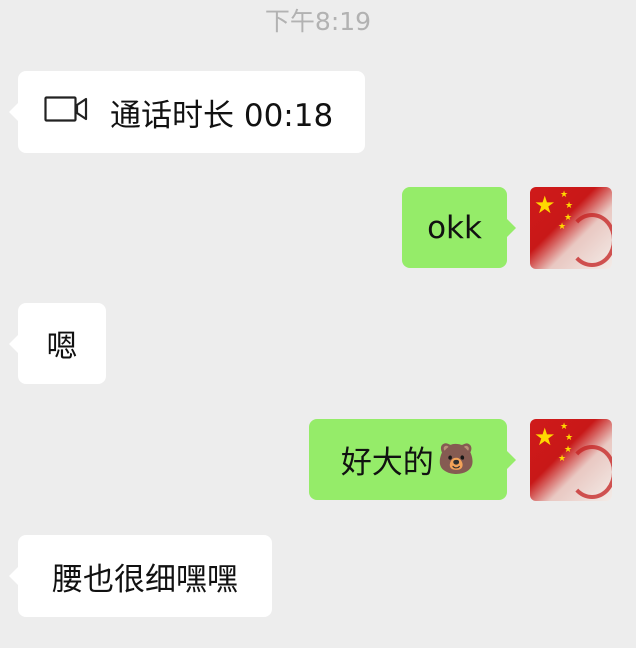  Describe the element at coordinates (62, 347) in the screenshot. I see `message-text: 嗯` at that location.